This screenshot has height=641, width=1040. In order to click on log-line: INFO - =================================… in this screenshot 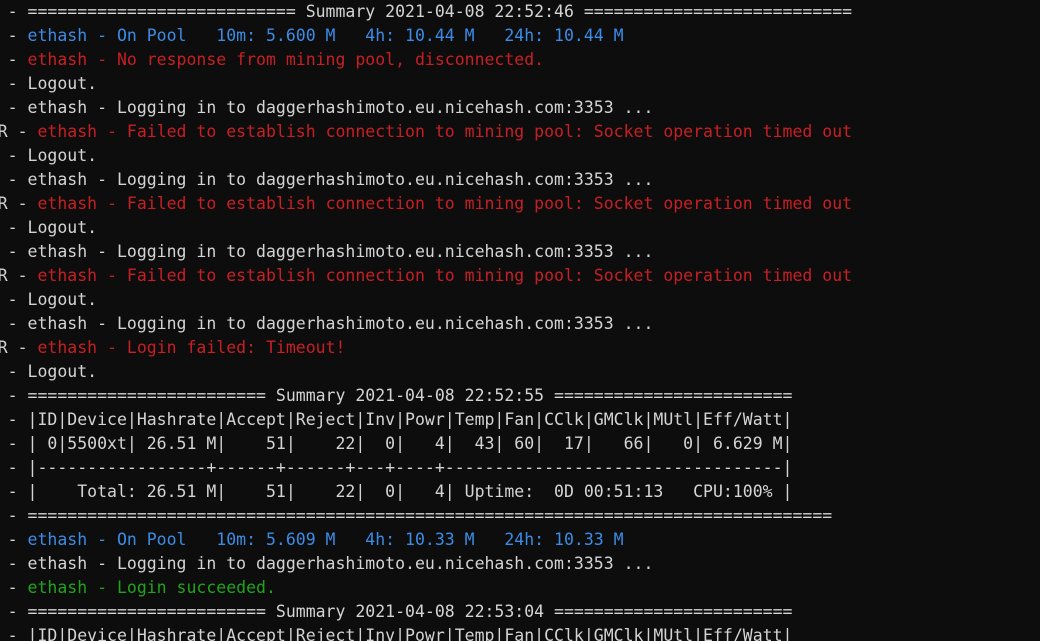, I will do `click(426, 516)`.